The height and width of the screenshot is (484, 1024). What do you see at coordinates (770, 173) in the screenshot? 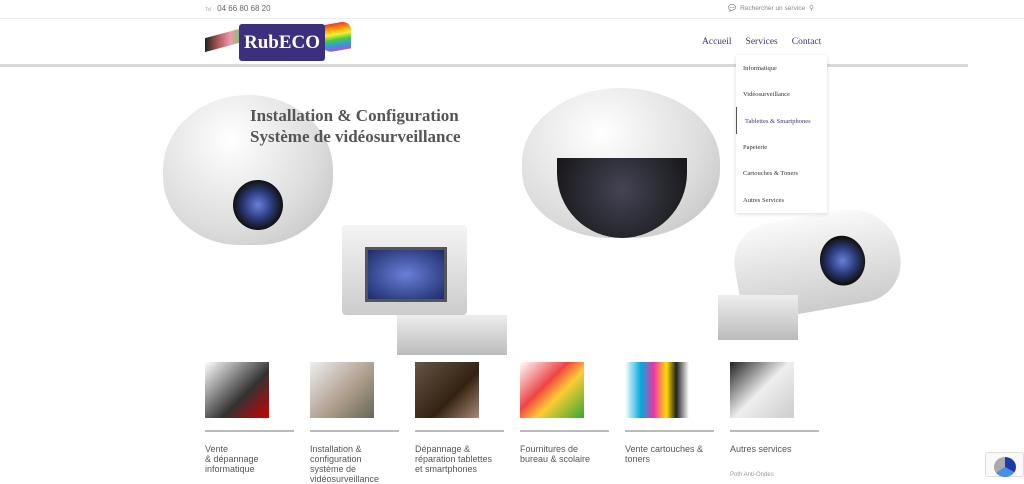
I see `dropdown-item-cartouches: Cartouches & Toners` at bounding box center [770, 173].